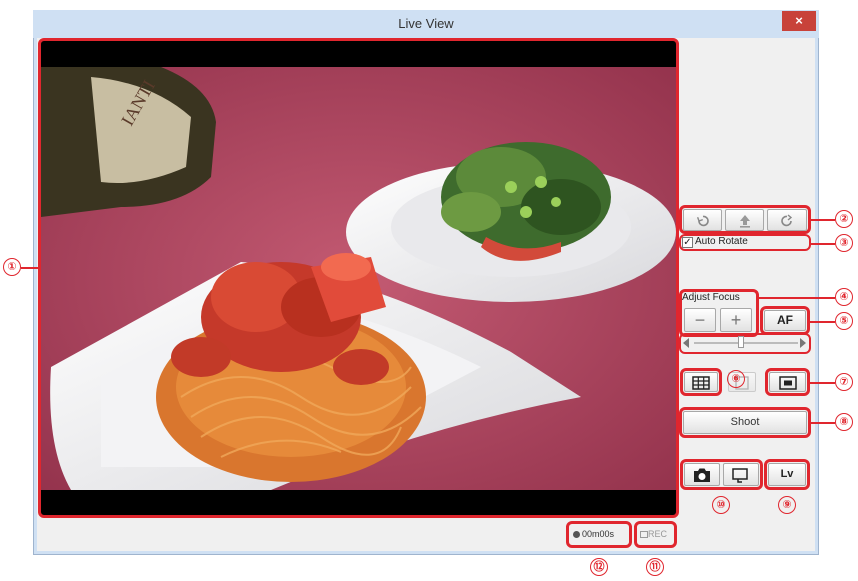 The width and height of the screenshot is (858, 581). Describe the element at coordinates (799, 21) in the screenshot. I see `close-button: ×` at that location.